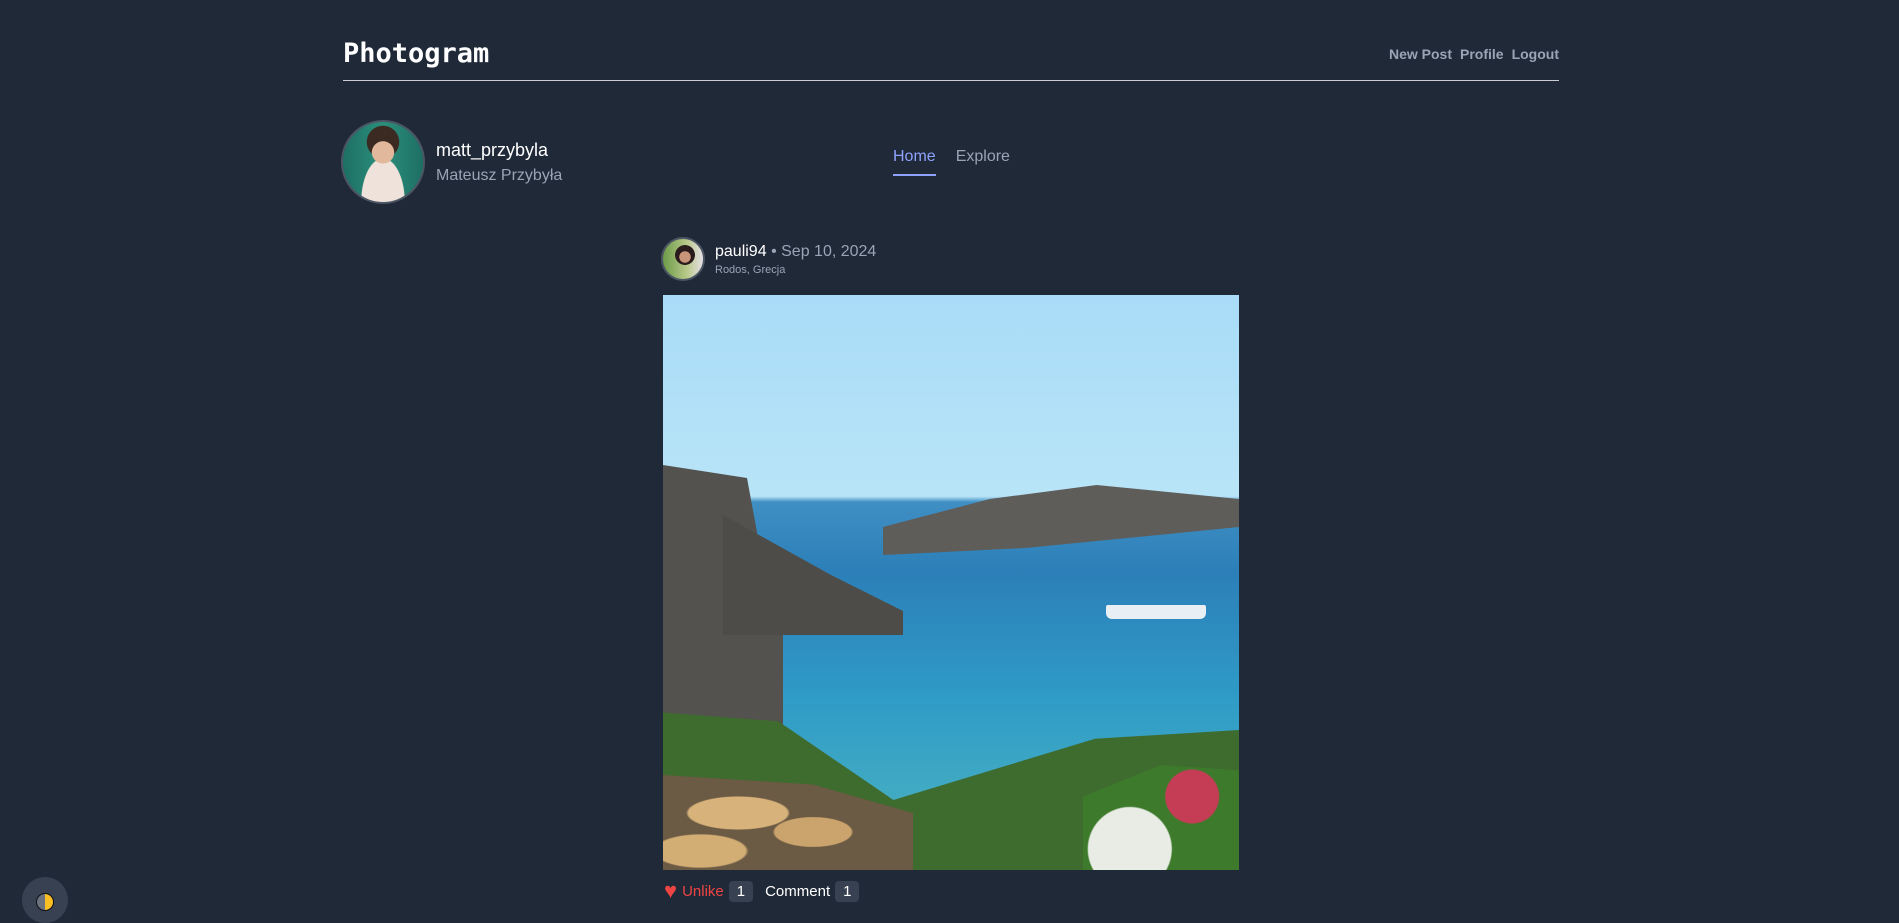 The height and width of the screenshot is (923, 1899). I want to click on user-avatar, so click(383, 162).